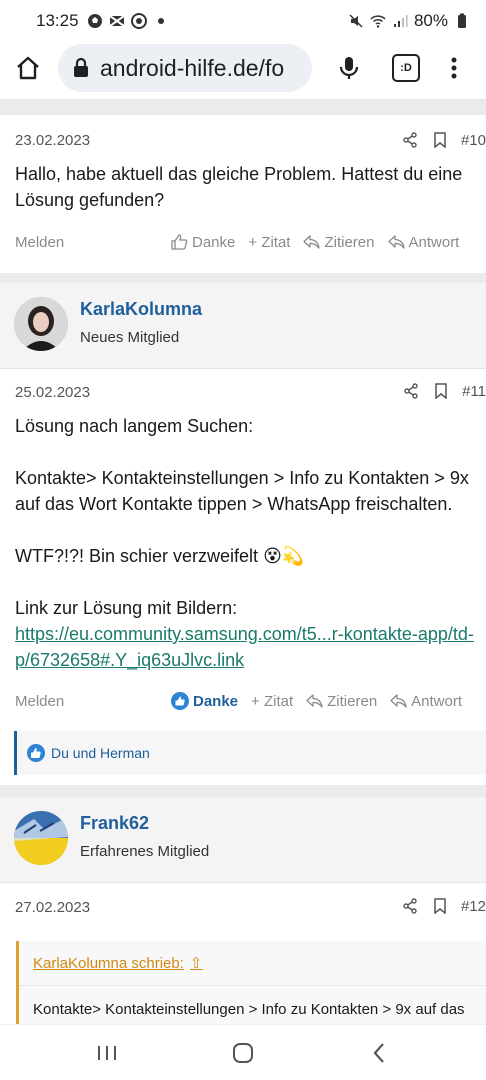 This screenshot has width=486, height=1080. Describe the element at coordinates (454, 68) in the screenshot. I see `more-icon` at that location.